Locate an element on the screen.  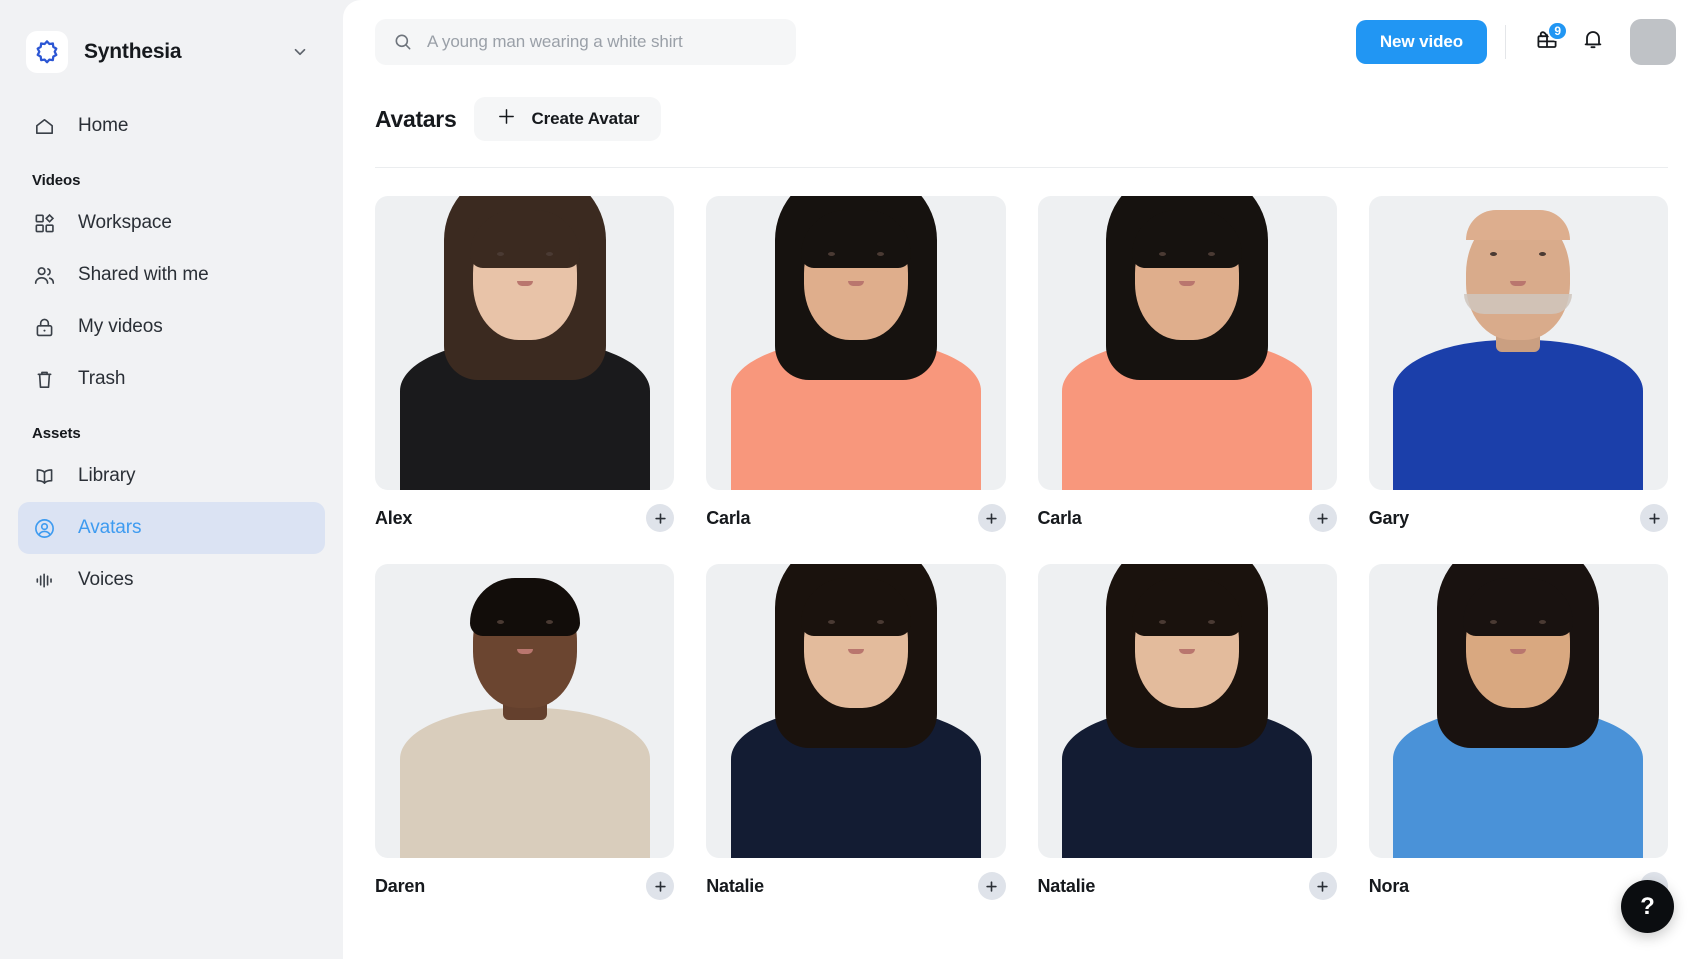
sidebar-item-label: Avatars is located at coordinates (110, 527).